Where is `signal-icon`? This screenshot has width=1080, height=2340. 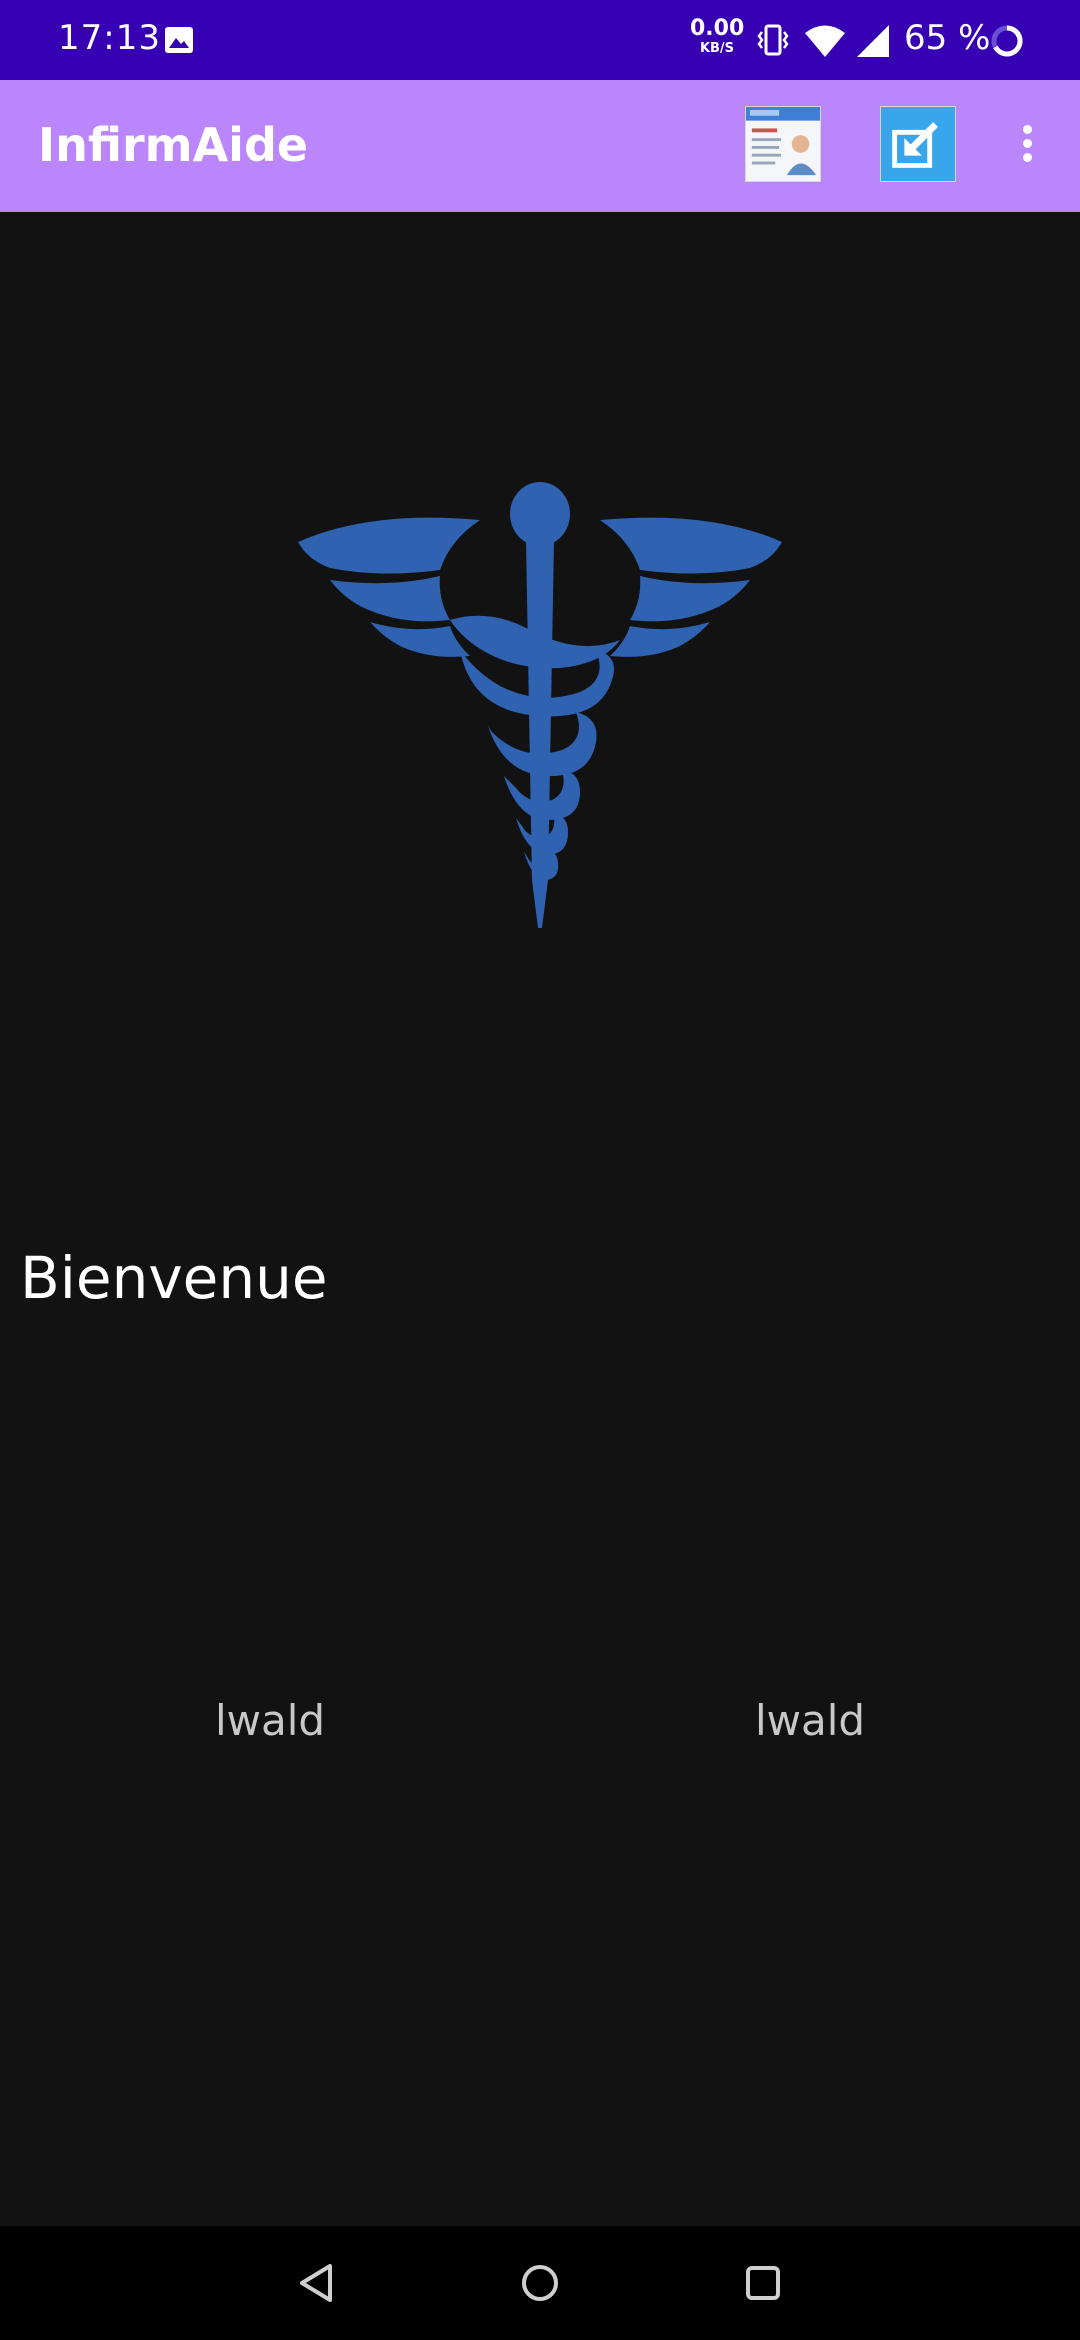
signal-icon is located at coordinates (873, 41).